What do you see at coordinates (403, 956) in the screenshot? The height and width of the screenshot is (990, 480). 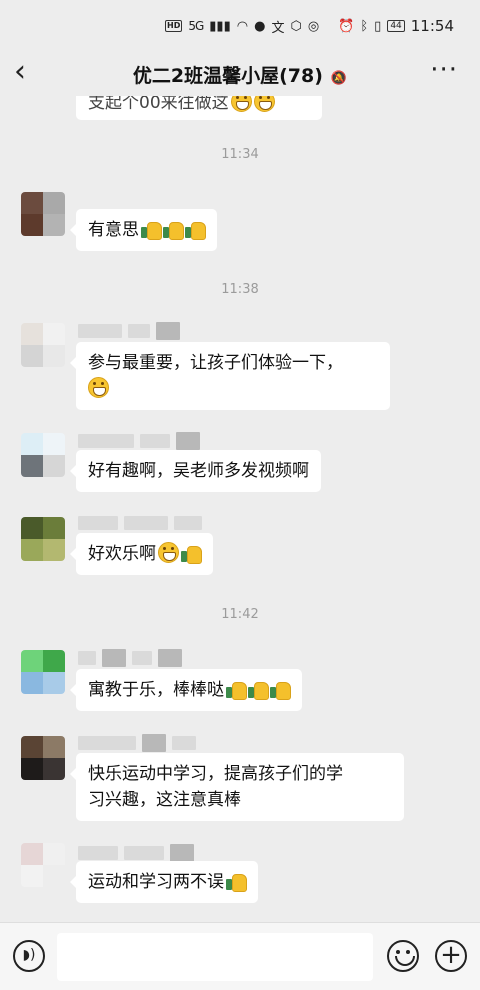 I see `emoji-button` at bounding box center [403, 956].